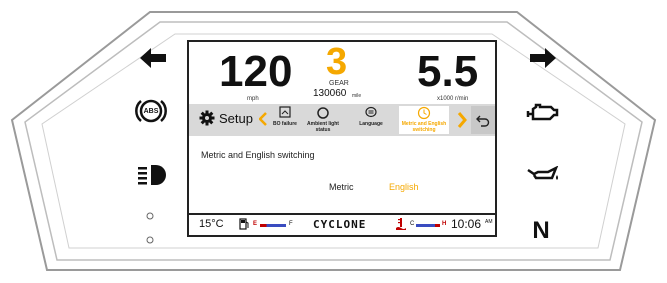 The height and width of the screenshot is (283, 667). I want to click on indicator-dot-lower, so click(150, 240).